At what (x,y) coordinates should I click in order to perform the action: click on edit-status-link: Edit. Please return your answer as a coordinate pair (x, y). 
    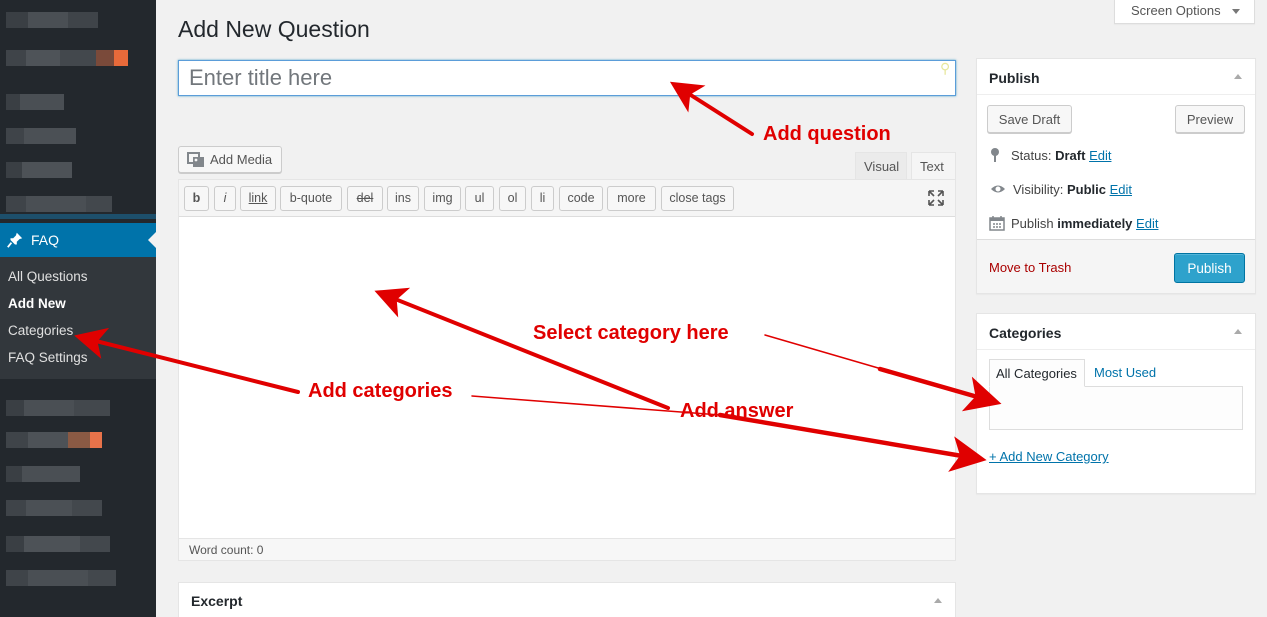
    Looking at the image, I should click on (1100, 155).